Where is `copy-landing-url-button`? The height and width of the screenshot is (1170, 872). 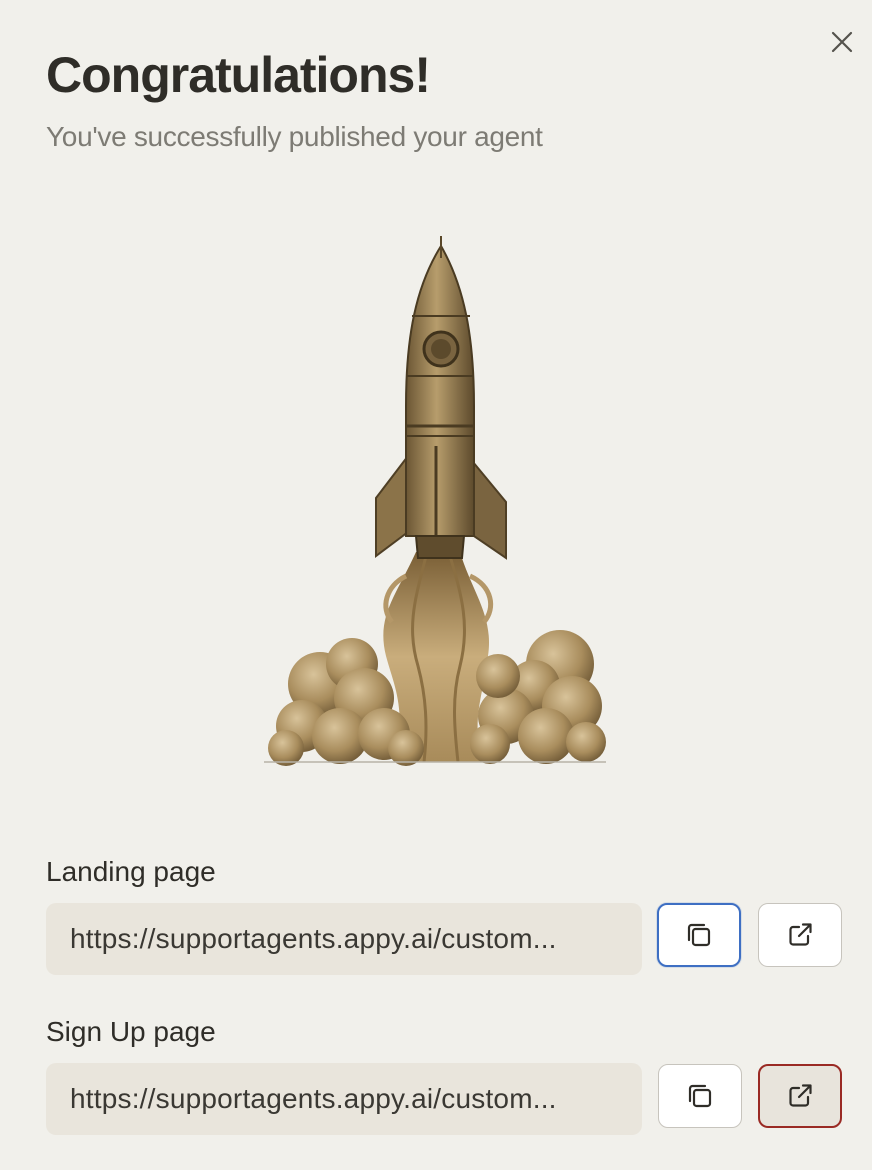
copy-landing-url-button is located at coordinates (699, 935).